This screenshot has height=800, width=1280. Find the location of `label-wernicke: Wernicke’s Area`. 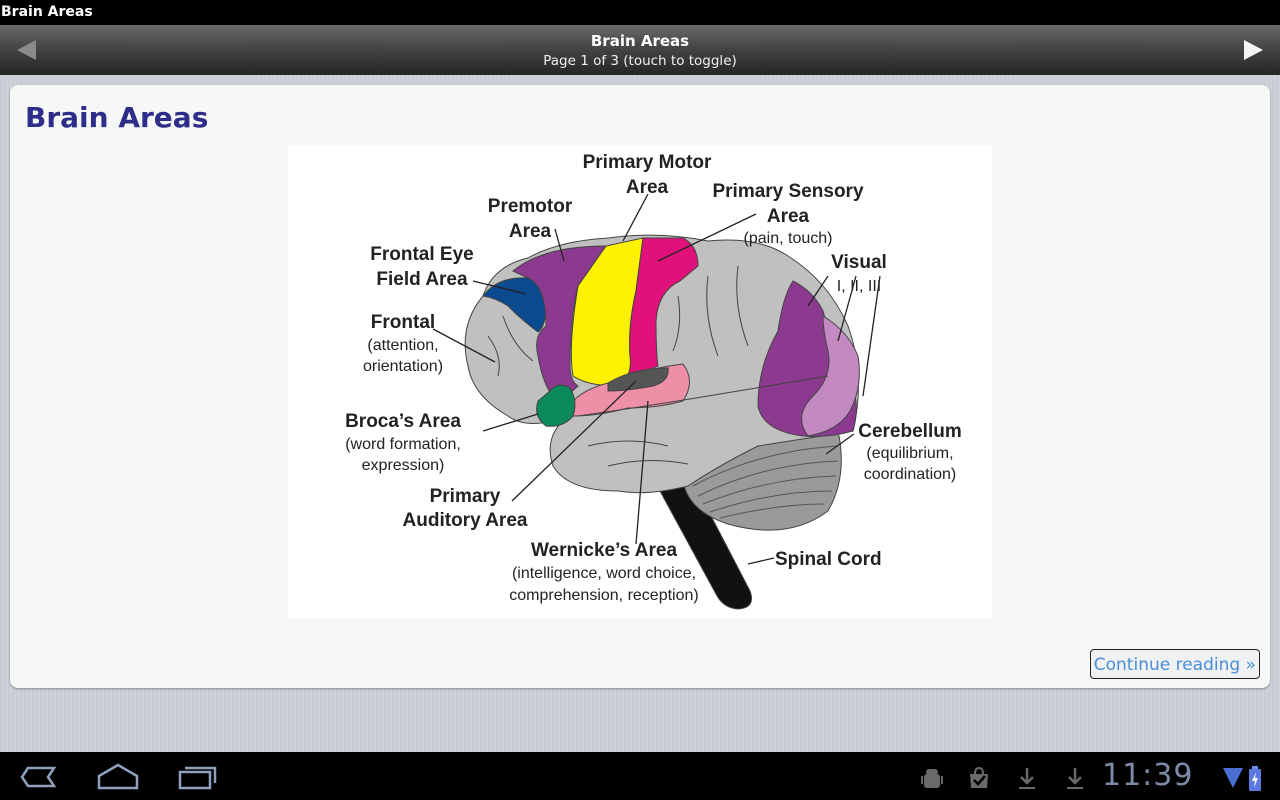

label-wernicke: Wernicke’s Area is located at coordinates (604, 550).